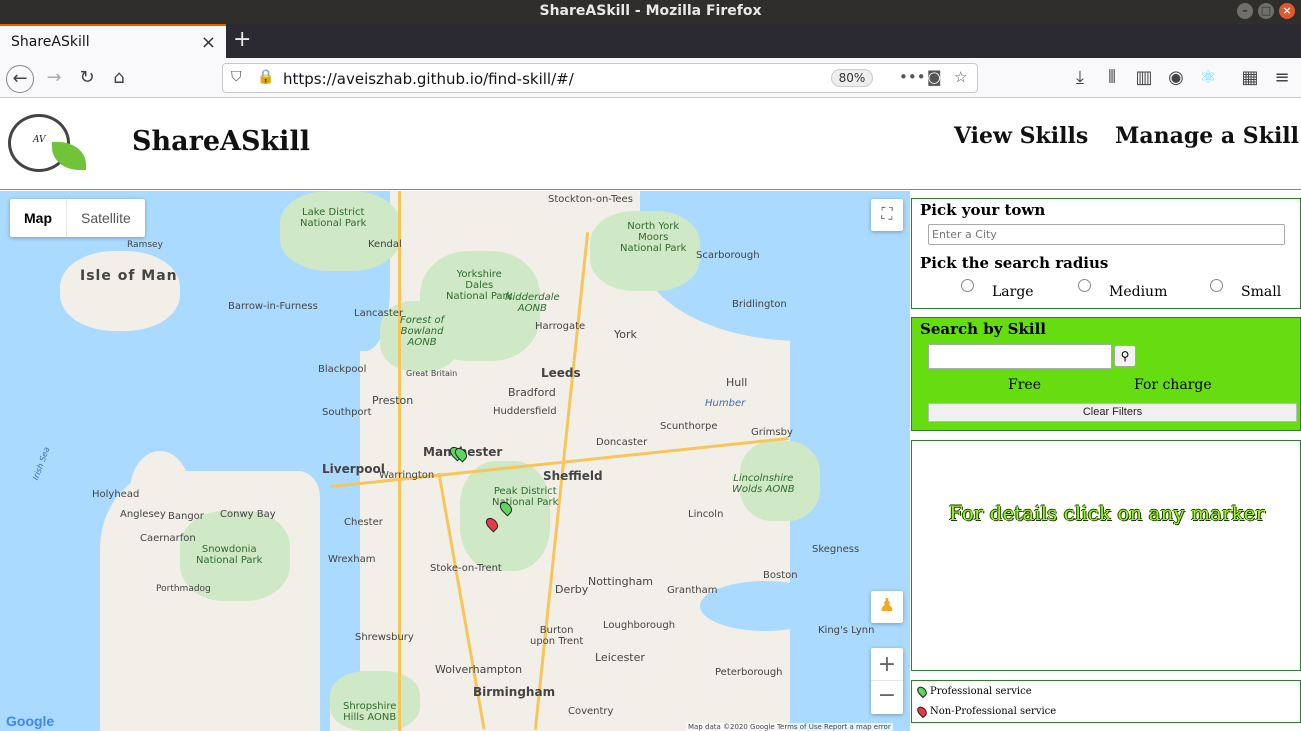  What do you see at coordinates (621, 581) in the screenshot?
I see `label-nottingham: Nottingham` at bounding box center [621, 581].